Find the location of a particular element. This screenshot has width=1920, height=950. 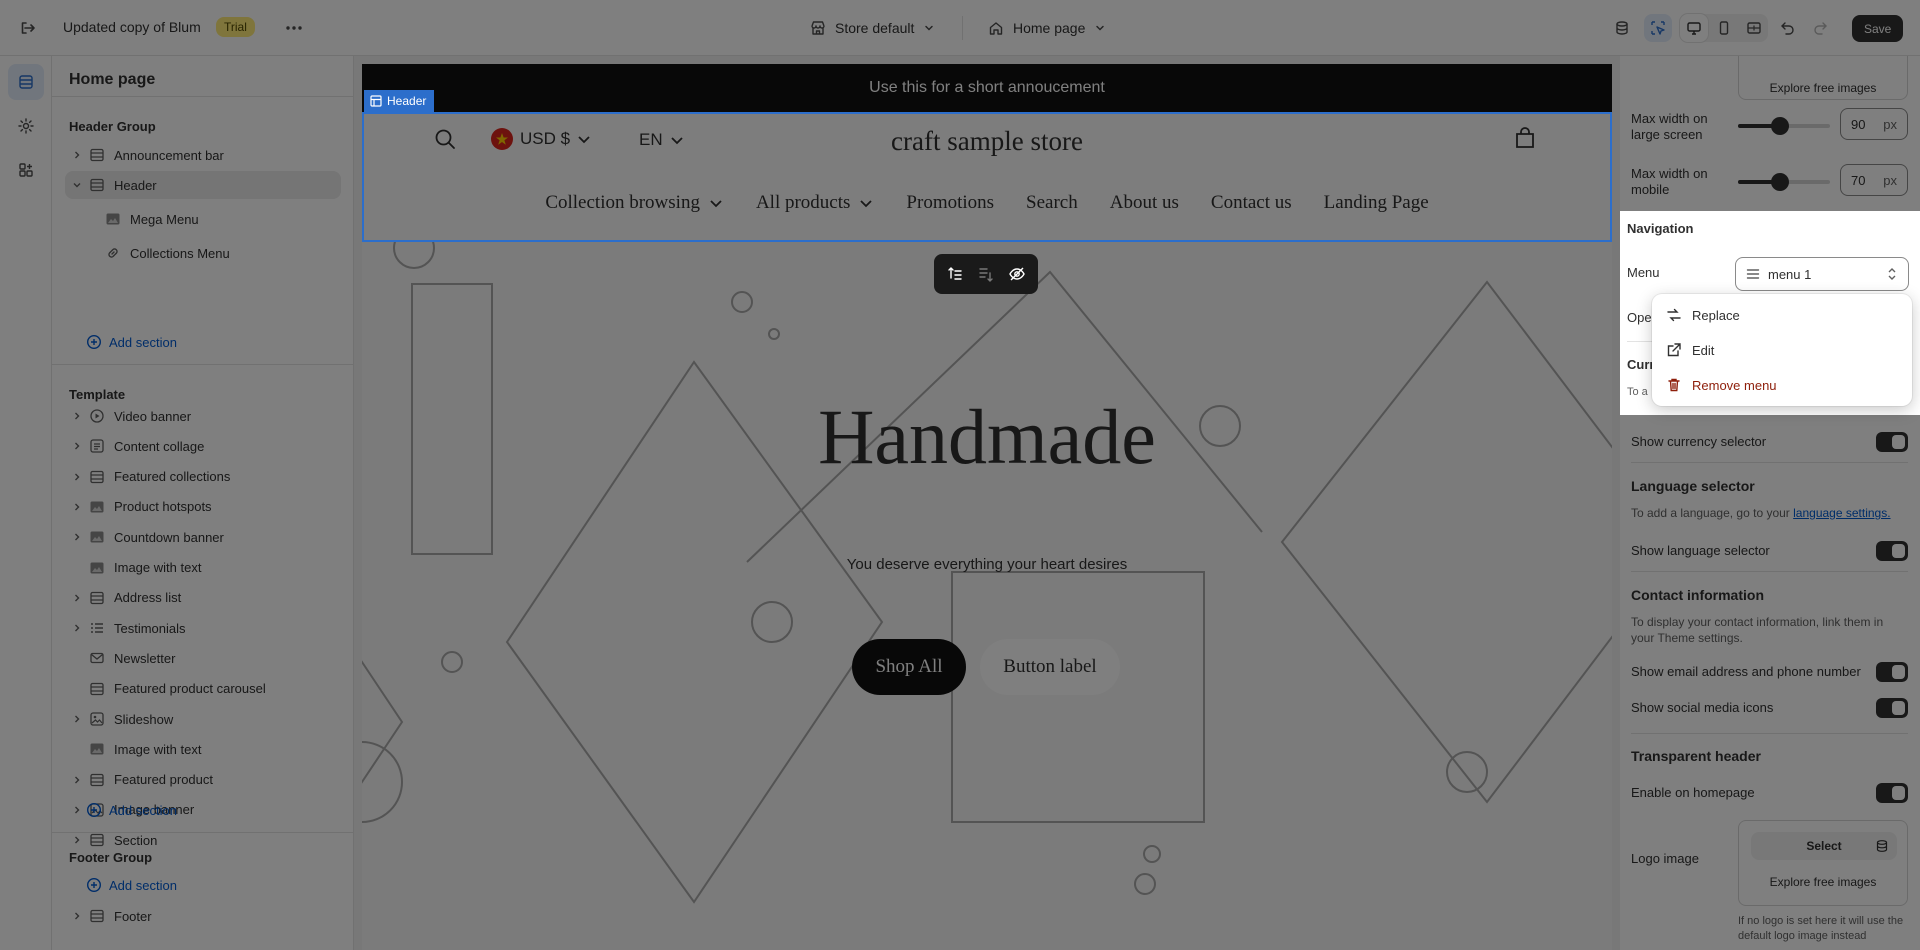

menu-actions-dropdown: Replace Edit Remove menu is located at coordinates (1782, 350).